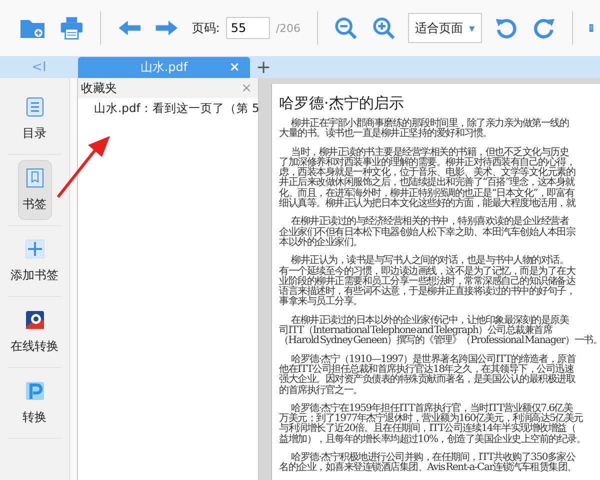 The image size is (600, 480). Describe the element at coordinates (177, 108) in the screenshot. I see `bookmark-item: 山水.pdf：看到这一页了（第 5` at that location.